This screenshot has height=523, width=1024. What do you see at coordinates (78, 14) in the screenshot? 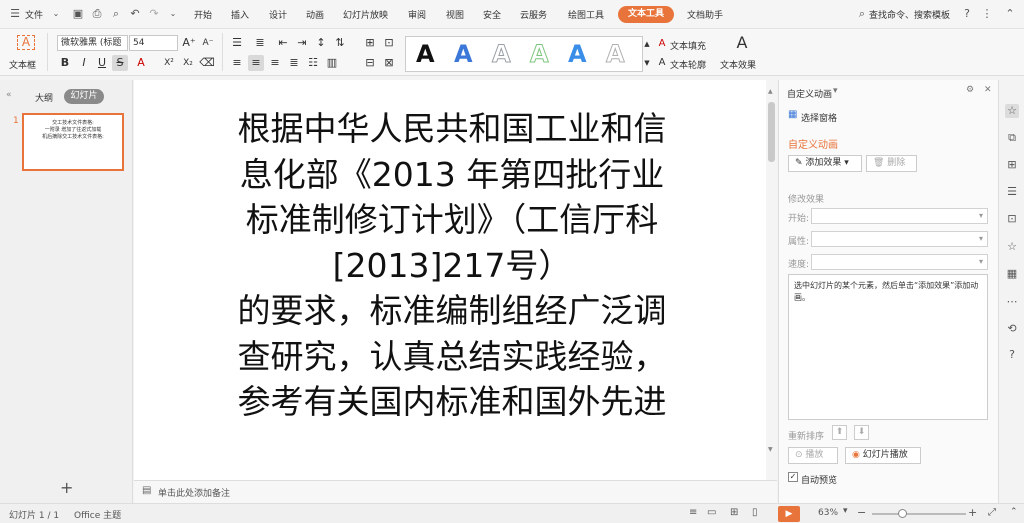
I see `save-icon: ▣` at bounding box center [78, 14].